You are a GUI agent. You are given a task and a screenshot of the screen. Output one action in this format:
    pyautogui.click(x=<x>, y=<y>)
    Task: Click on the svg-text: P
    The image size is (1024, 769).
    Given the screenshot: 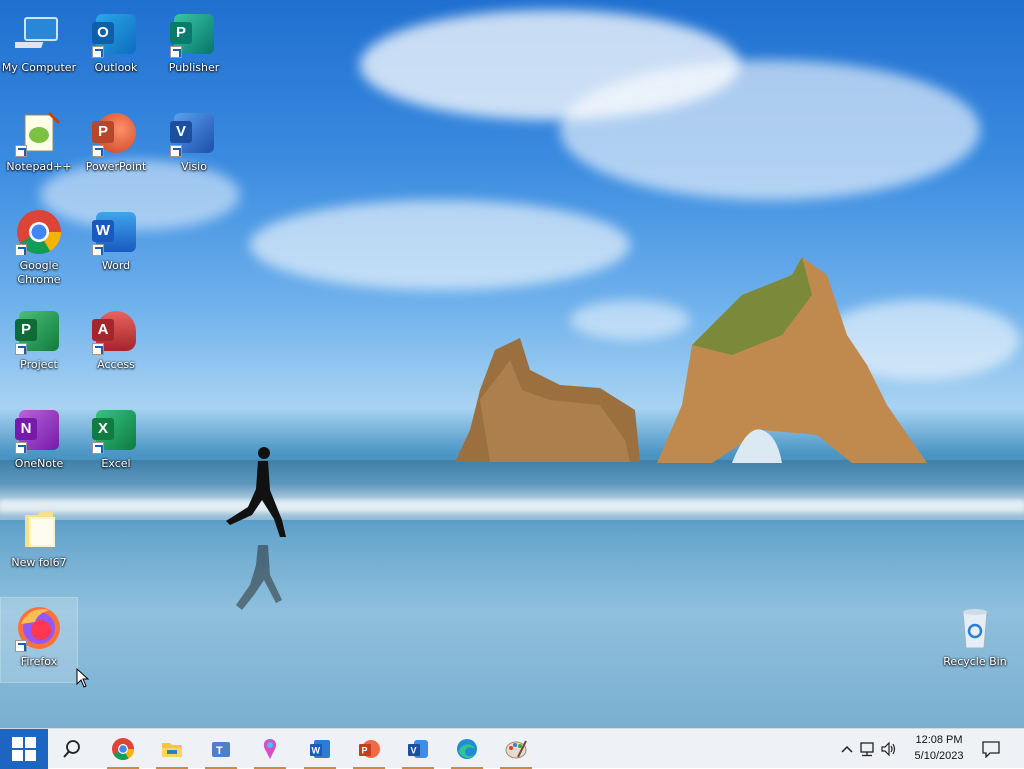 What is the action you would take?
    pyautogui.click(x=365, y=751)
    